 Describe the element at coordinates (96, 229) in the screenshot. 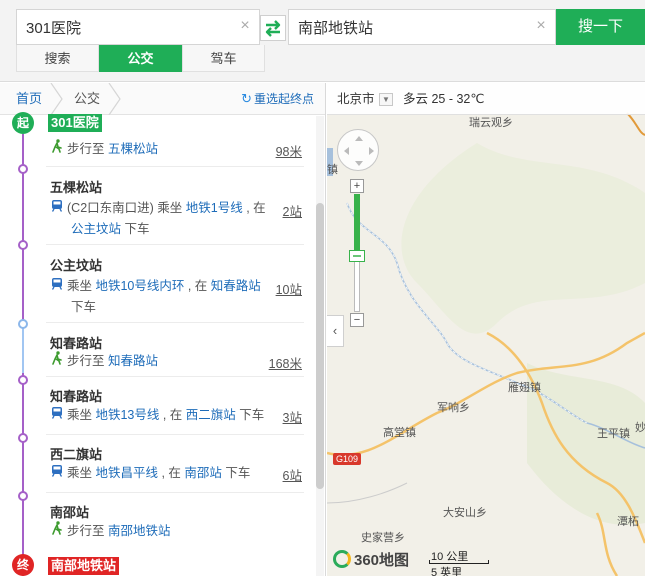

I see `station-link: 公主坟站` at that location.